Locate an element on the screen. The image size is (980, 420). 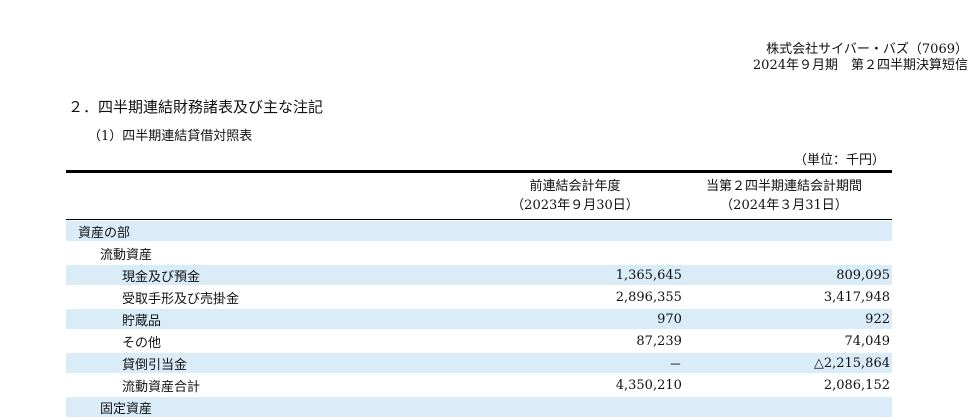
row-label: 貯蔵品 is located at coordinates (272, 319).